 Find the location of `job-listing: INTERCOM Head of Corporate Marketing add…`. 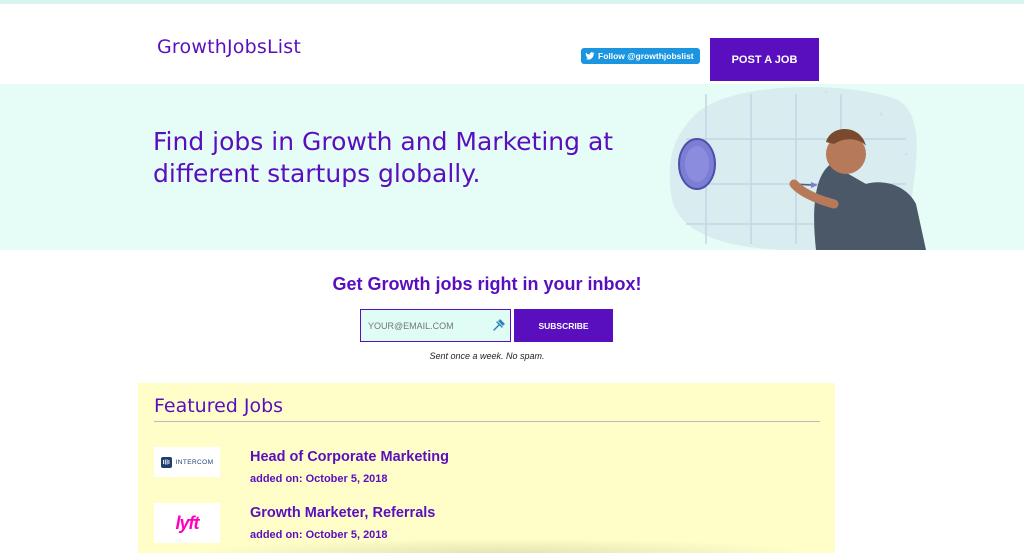

job-listing: INTERCOM Head of Corporate Marketing add… is located at coordinates (484, 469).